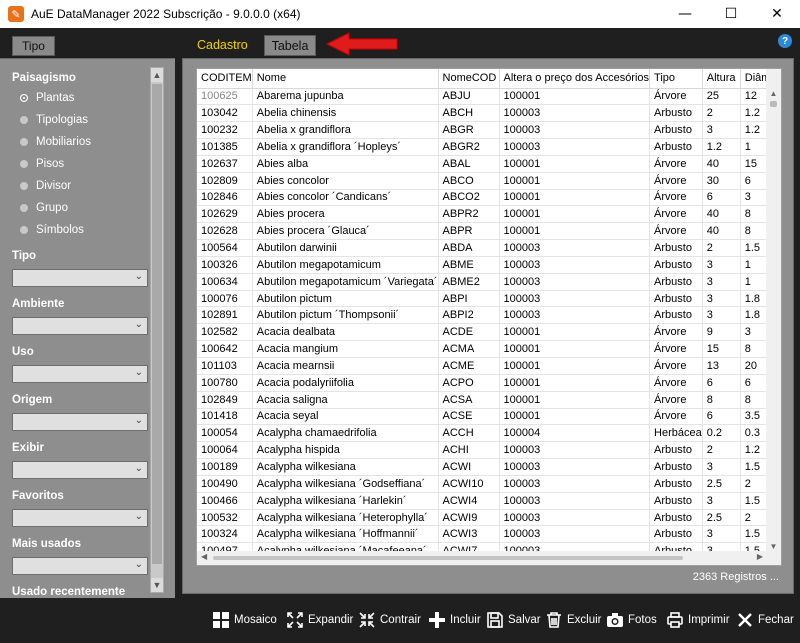 The image size is (800, 643). Describe the element at coordinates (80, 208) in the screenshot. I see `radio-item: Grupo` at that location.